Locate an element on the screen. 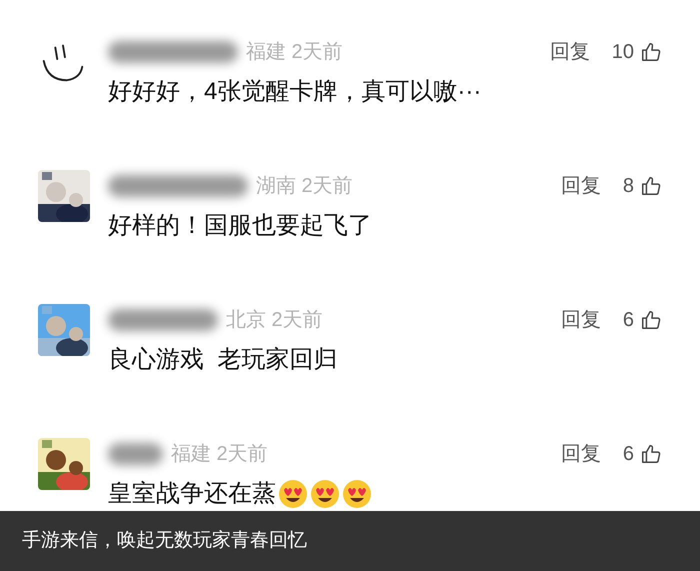 Image resolution: width=700 pixels, height=571 pixels. blurred-username is located at coordinates (135, 454).